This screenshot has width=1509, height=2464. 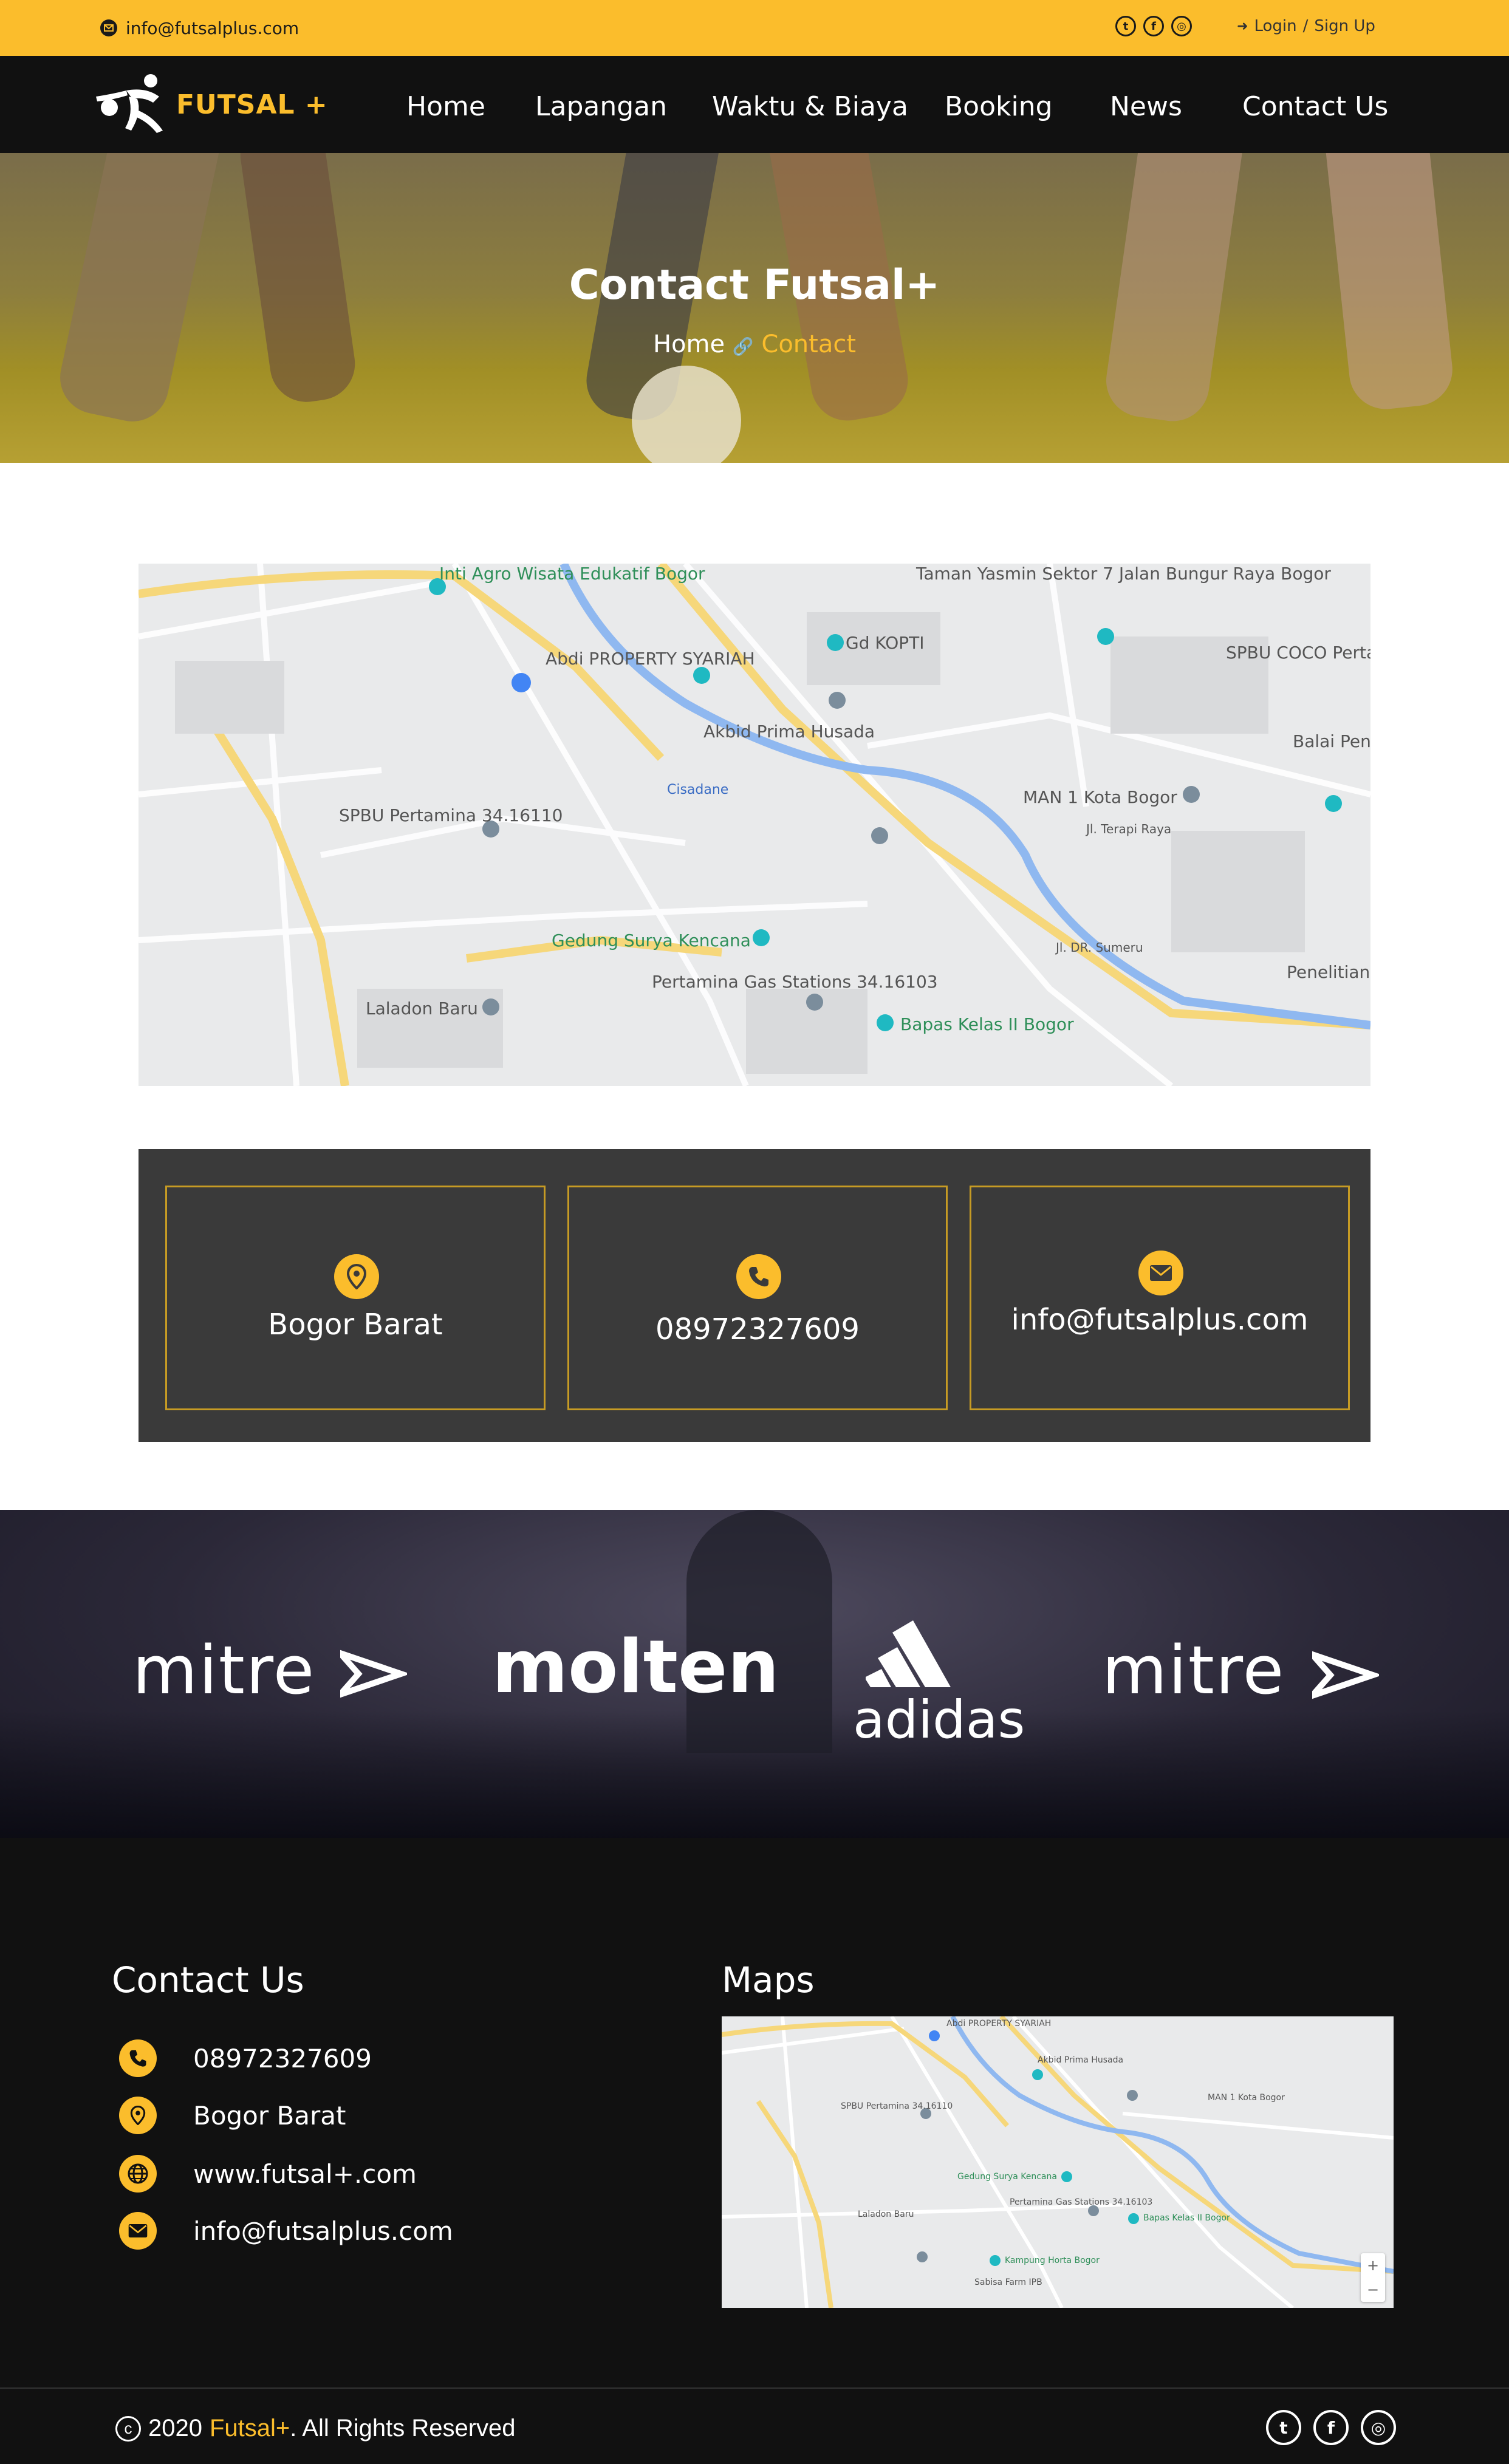 I want to click on brand-logo-adidas: adidas, so click(x=939, y=1720).